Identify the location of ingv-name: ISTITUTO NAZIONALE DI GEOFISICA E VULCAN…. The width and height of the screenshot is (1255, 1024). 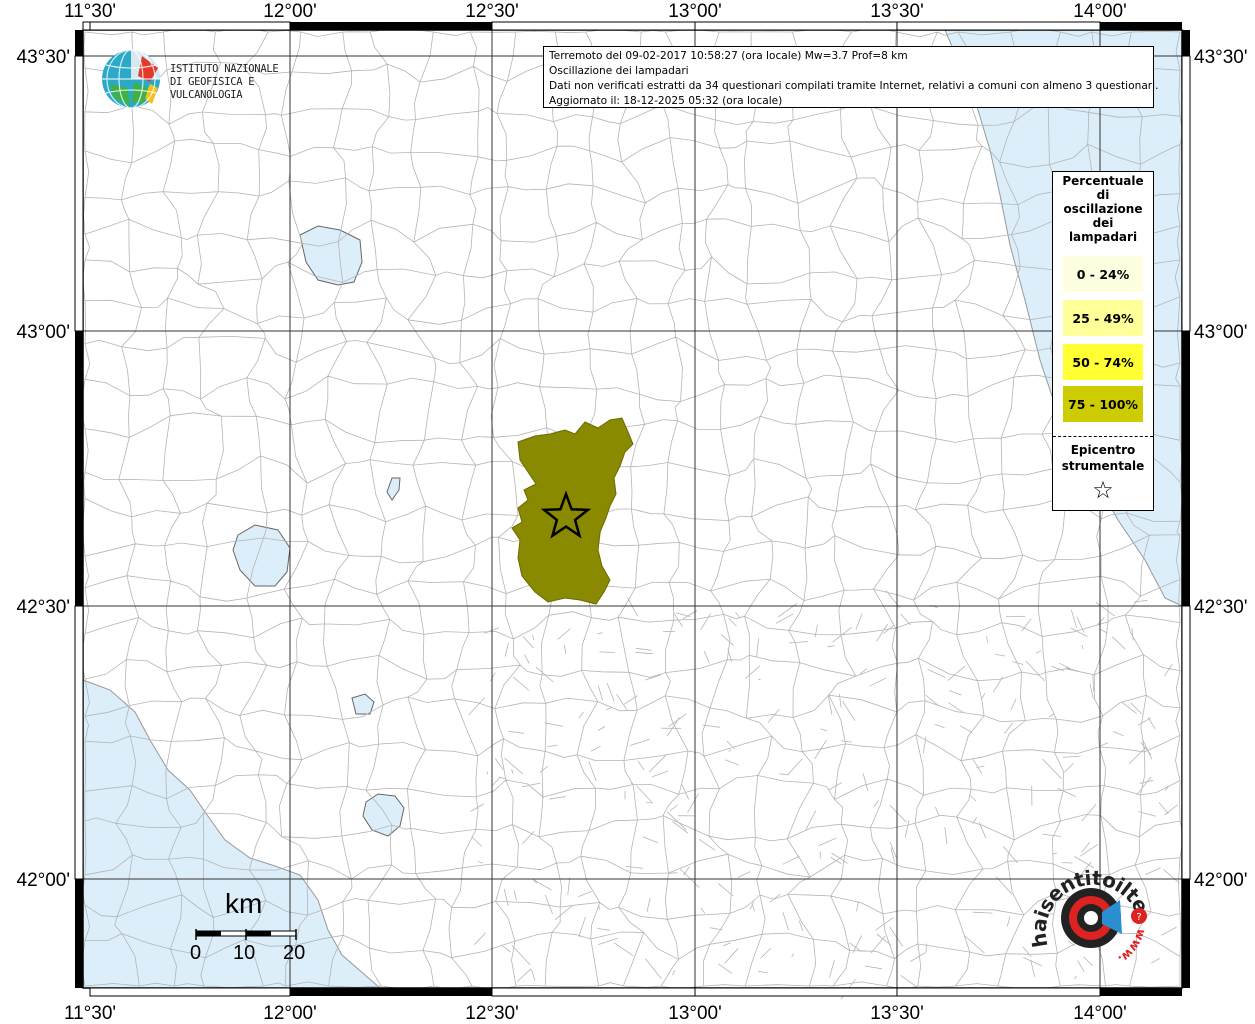
(242, 82).